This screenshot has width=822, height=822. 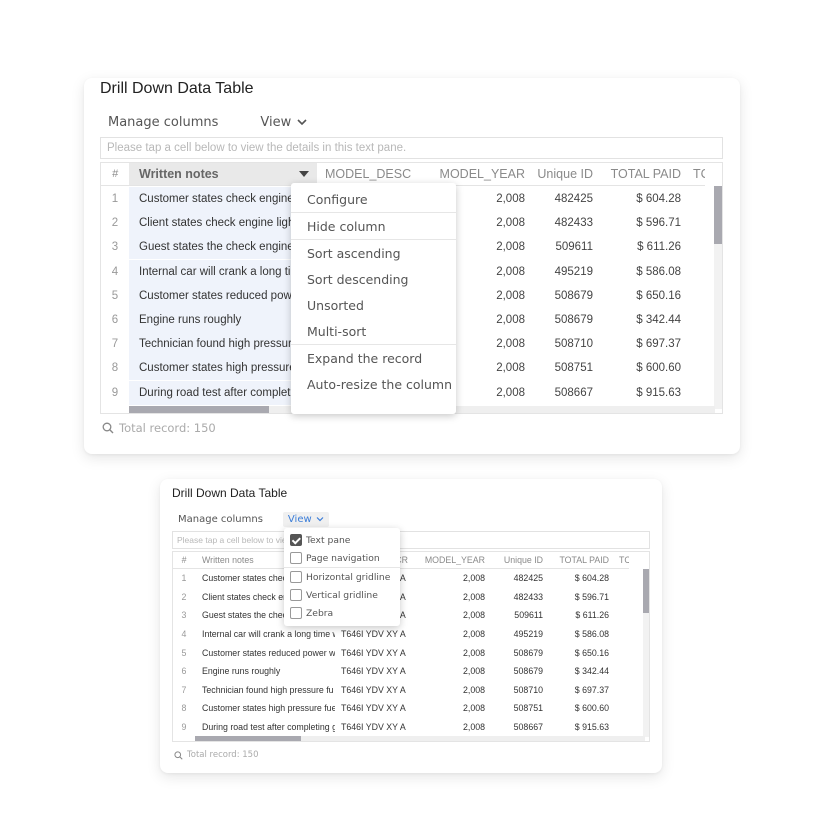 I want to click on cell-written-notes: Customer states check engine, so click(x=223, y=199).